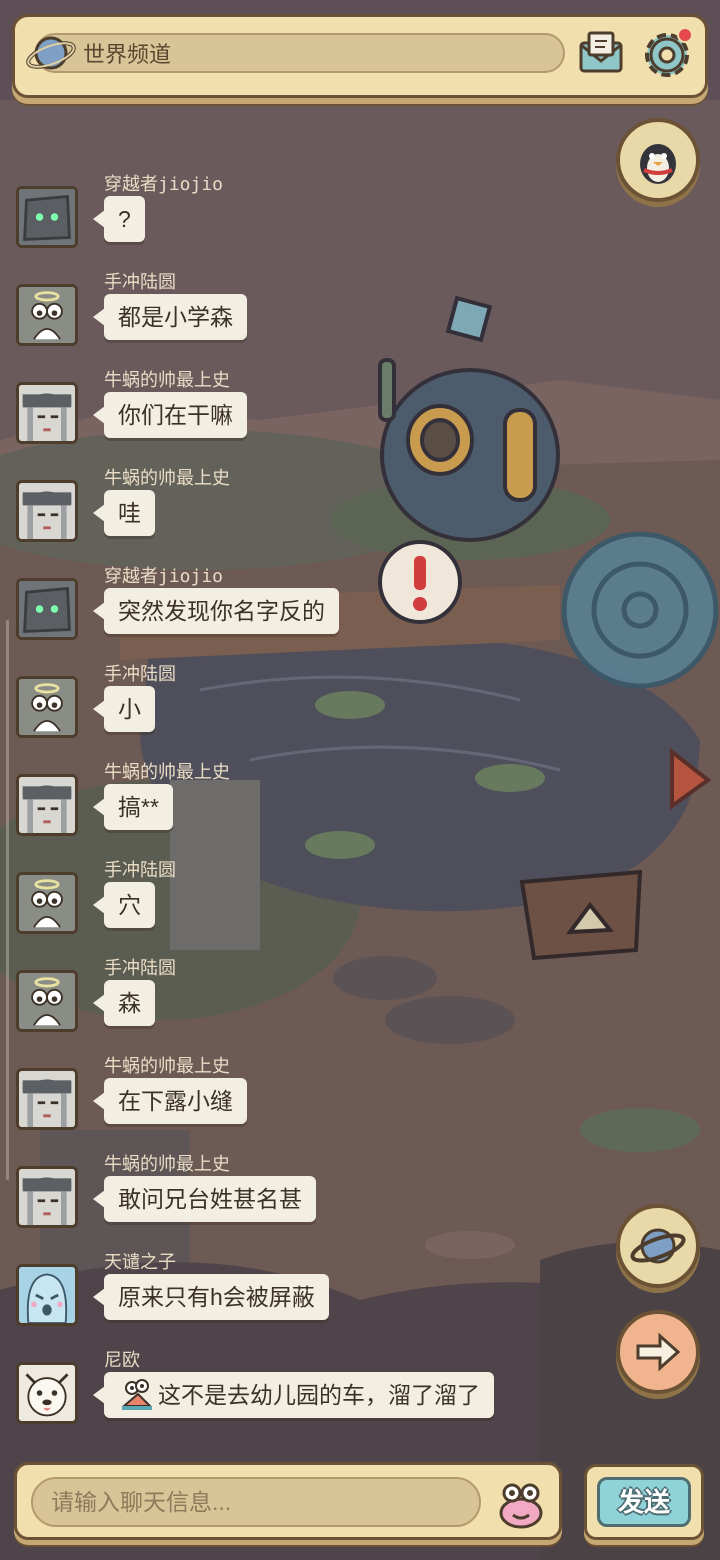  Describe the element at coordinates (124, 513) in the screenshot. I see `message-bubble: 哇` at that location.